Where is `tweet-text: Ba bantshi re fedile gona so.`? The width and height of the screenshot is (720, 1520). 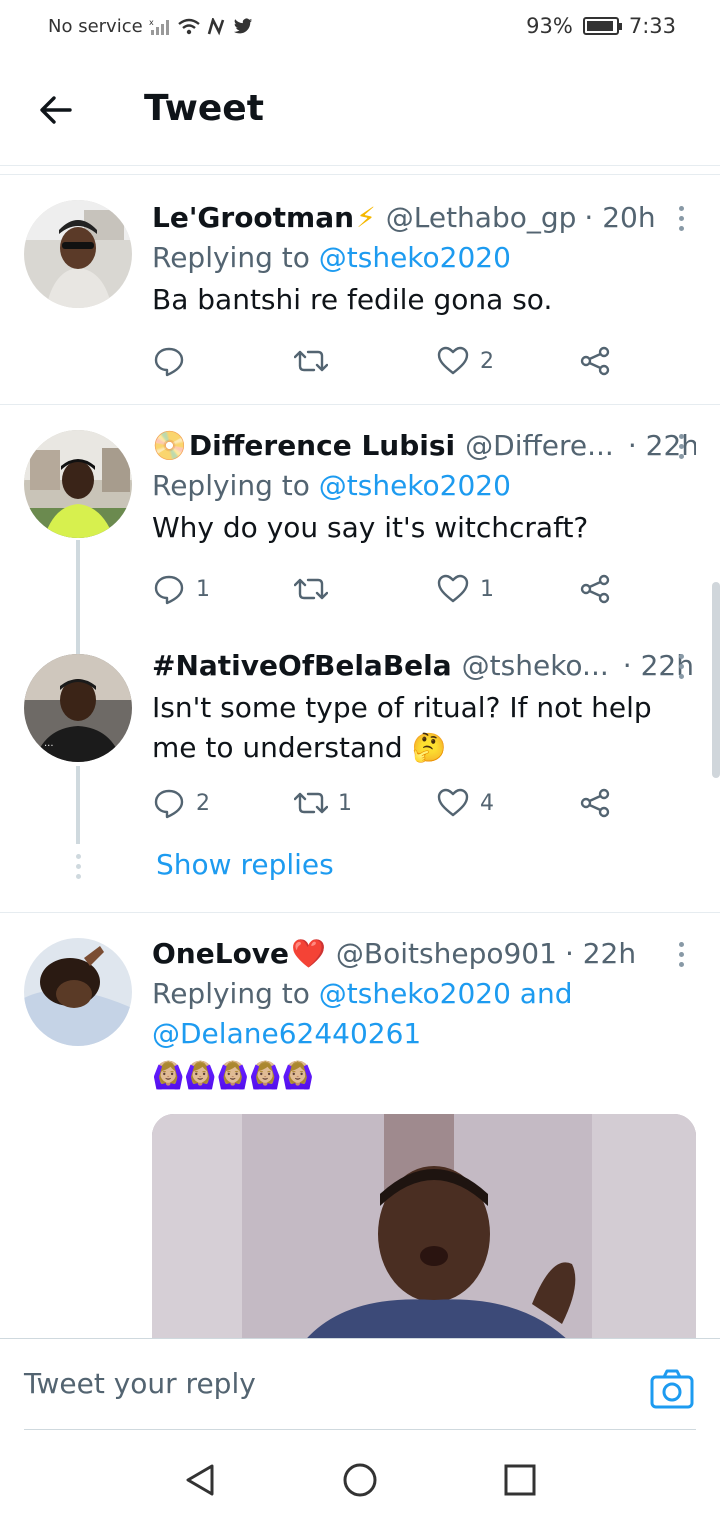 tweet-text: Ba bantshi re fedile gona so. is located at coordinates (352, 299).